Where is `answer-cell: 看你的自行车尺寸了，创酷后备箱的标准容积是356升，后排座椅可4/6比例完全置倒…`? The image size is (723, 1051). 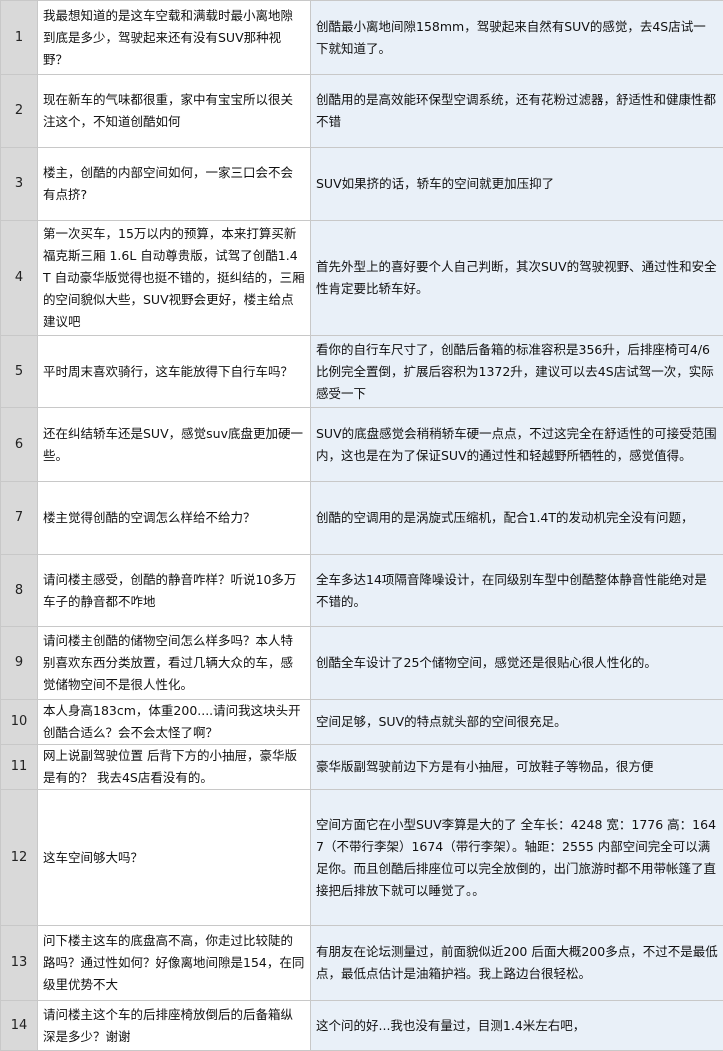 answer-cell: 看你的自行车尺寸了，创酷后备箱的标准容积是356升，后排座椅可4/6比例完全置倒… is located at coordinates (517, 372).